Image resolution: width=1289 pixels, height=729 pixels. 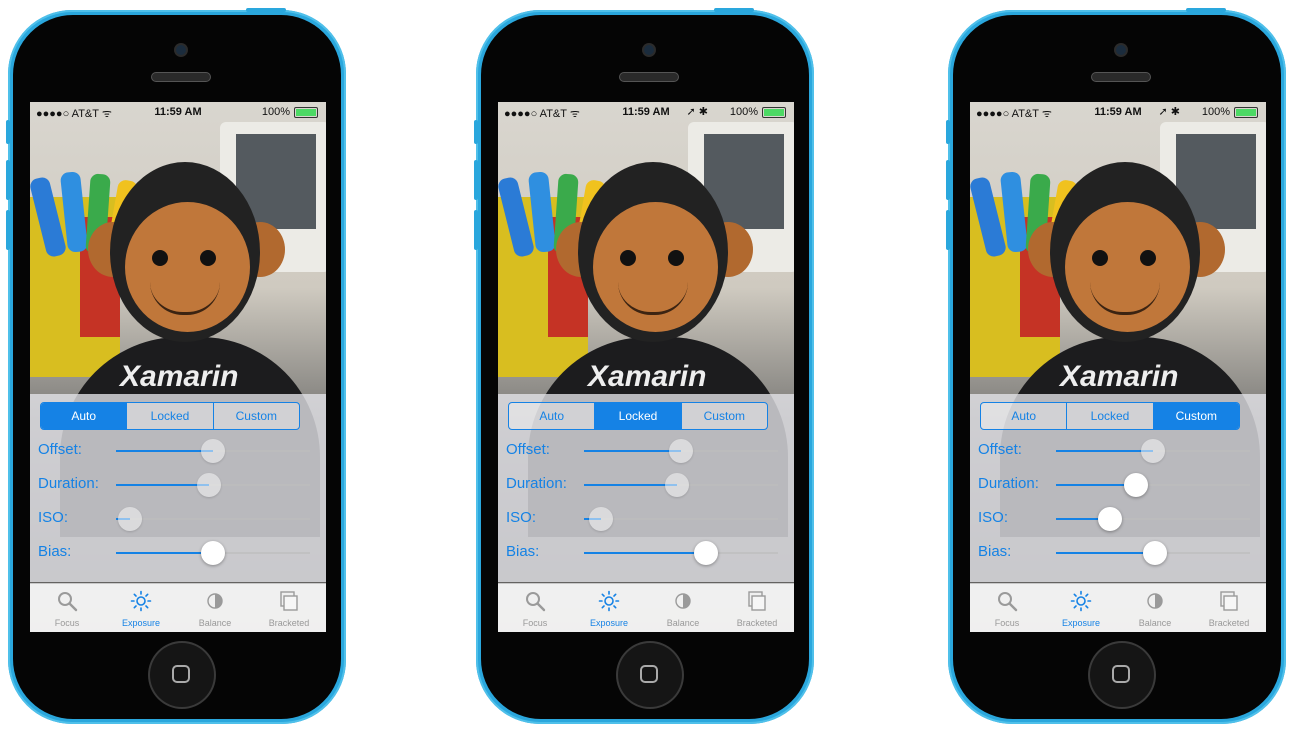 What do you see at coordinates (1119, 376) in the screenshot?
I see `shirt-logo-text: Xamarin` at bounding box center [1119, 376].